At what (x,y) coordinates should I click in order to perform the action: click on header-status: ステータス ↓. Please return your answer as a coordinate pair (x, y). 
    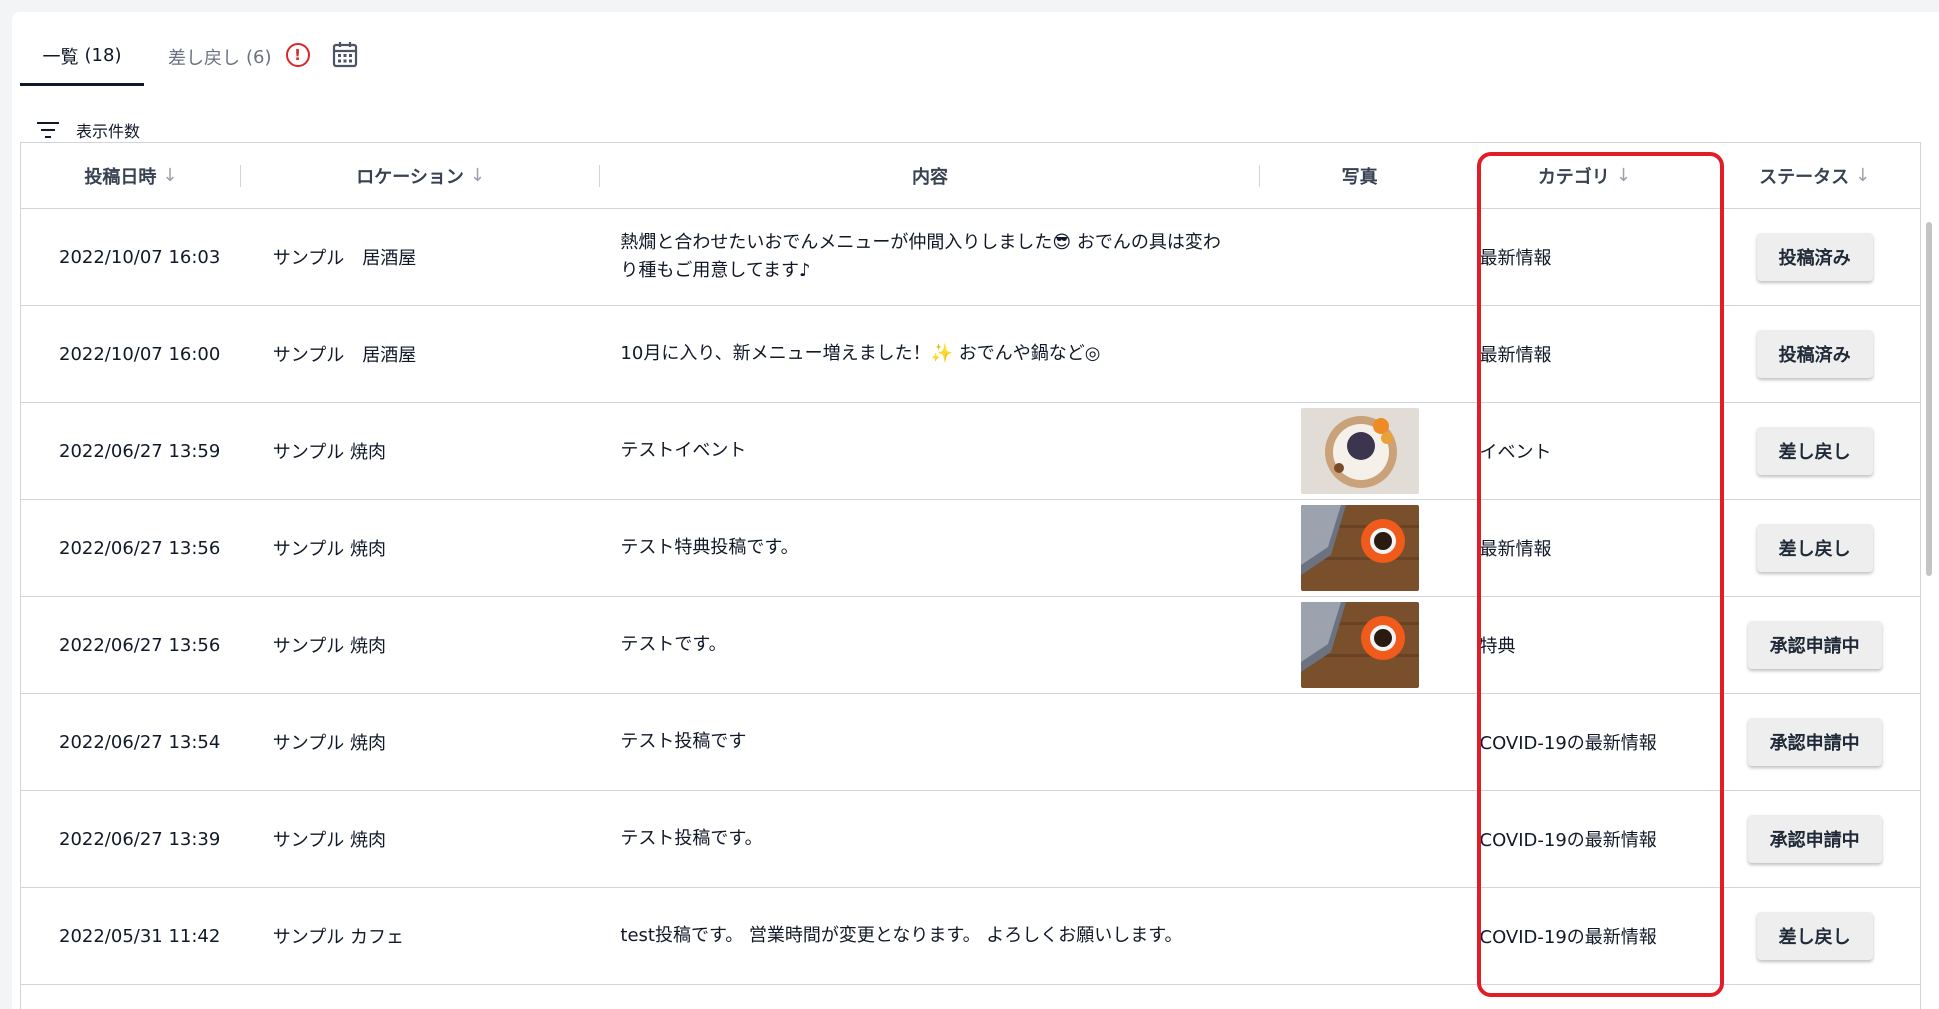
    Looking at the image, I should click on (1814, 175).